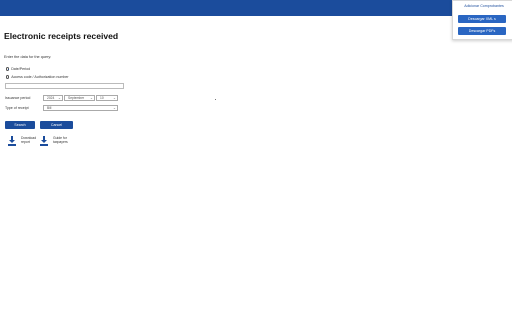  I want to click on month-select: September ⌄, so click(79, 98).